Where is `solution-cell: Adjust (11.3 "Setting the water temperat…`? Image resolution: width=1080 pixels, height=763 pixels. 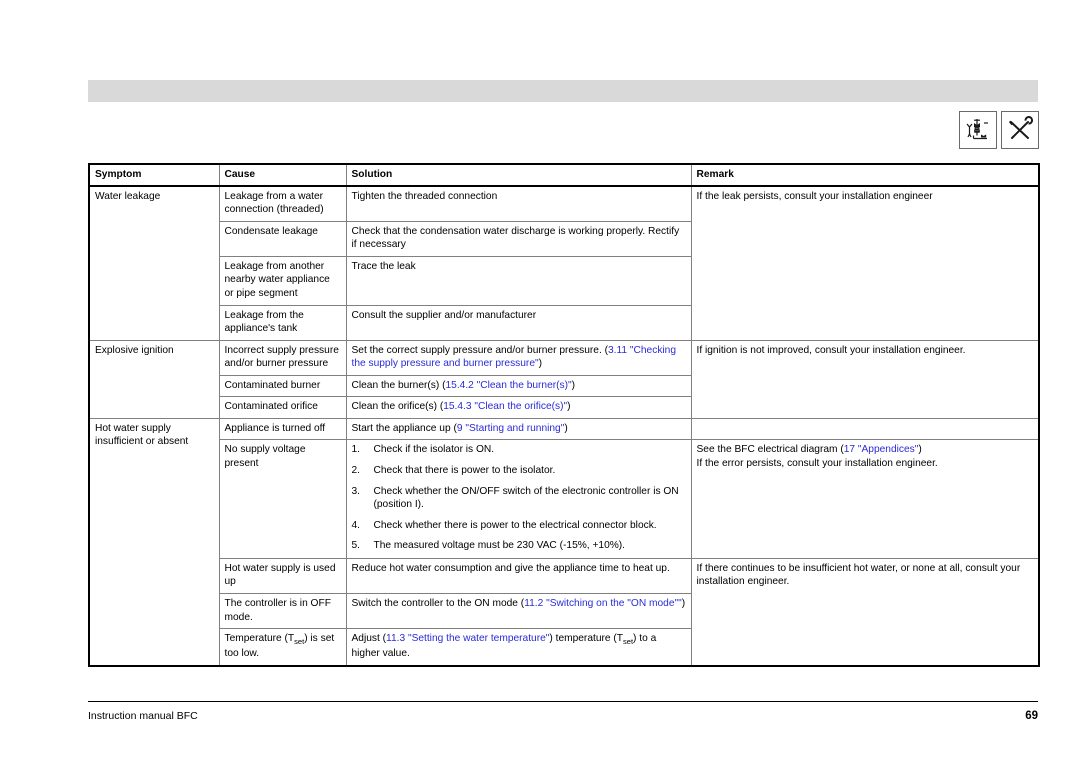
solution-cell: Adjust (11.3 "Setting the water temperat… is located at coordinates (518, 647).